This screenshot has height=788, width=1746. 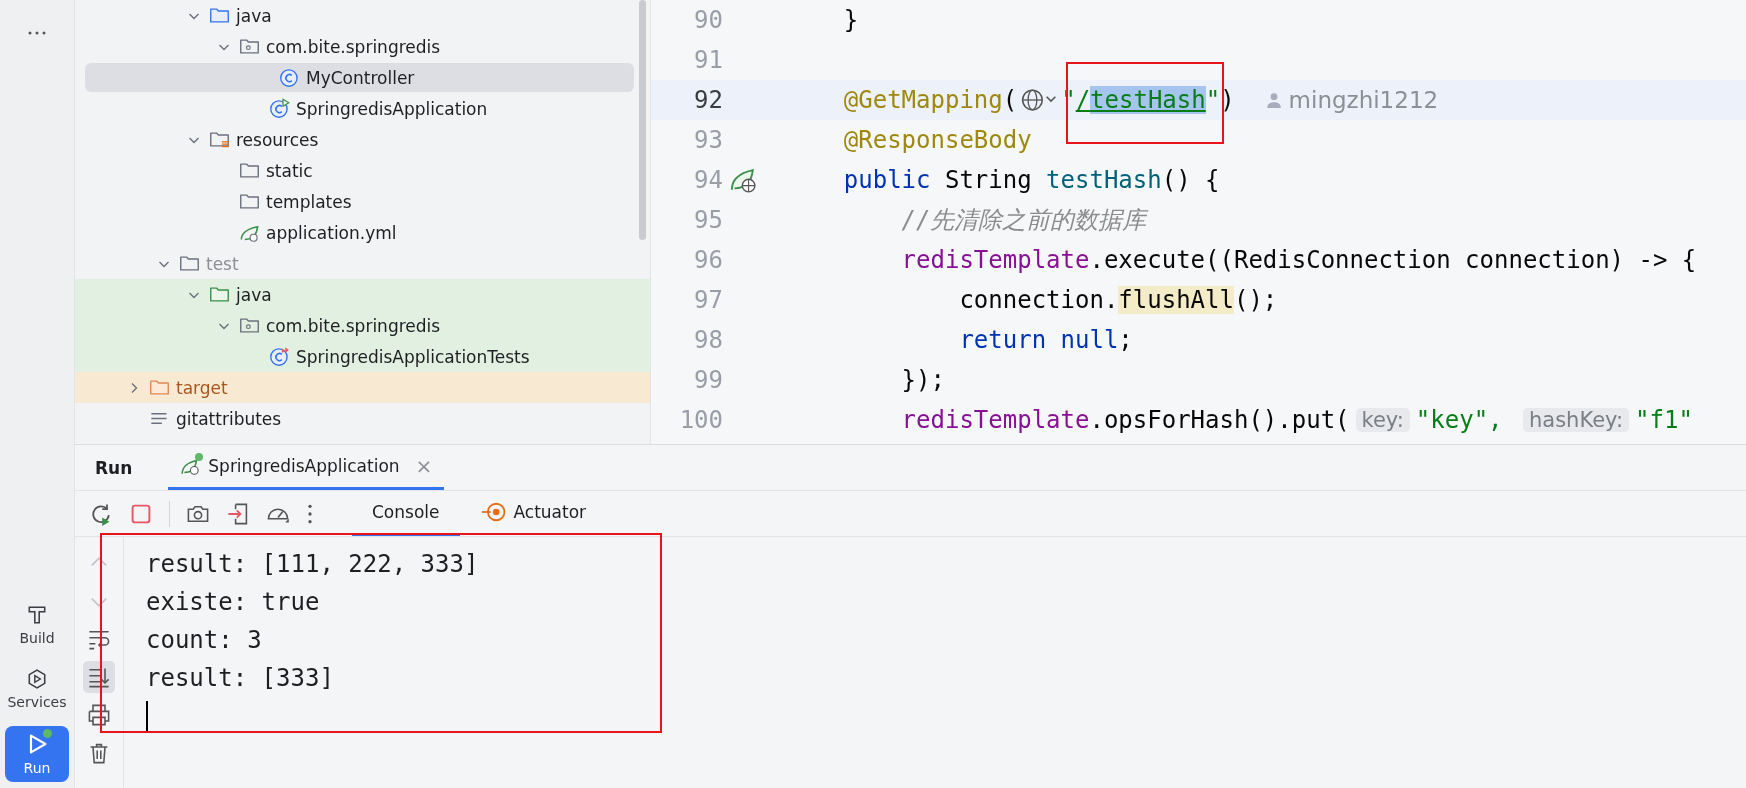 I want to click on line-number: 95, so click(x=708, y=220).